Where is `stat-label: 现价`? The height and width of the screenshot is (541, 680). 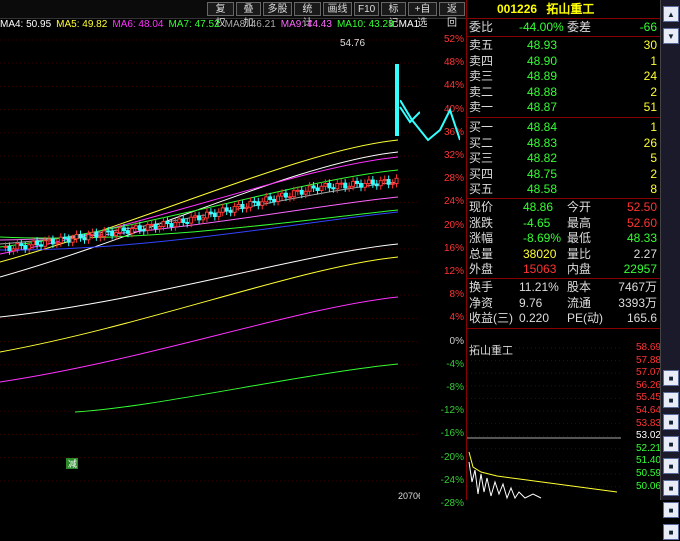
stat-label: 现价 is located at coordinates (481, 207).